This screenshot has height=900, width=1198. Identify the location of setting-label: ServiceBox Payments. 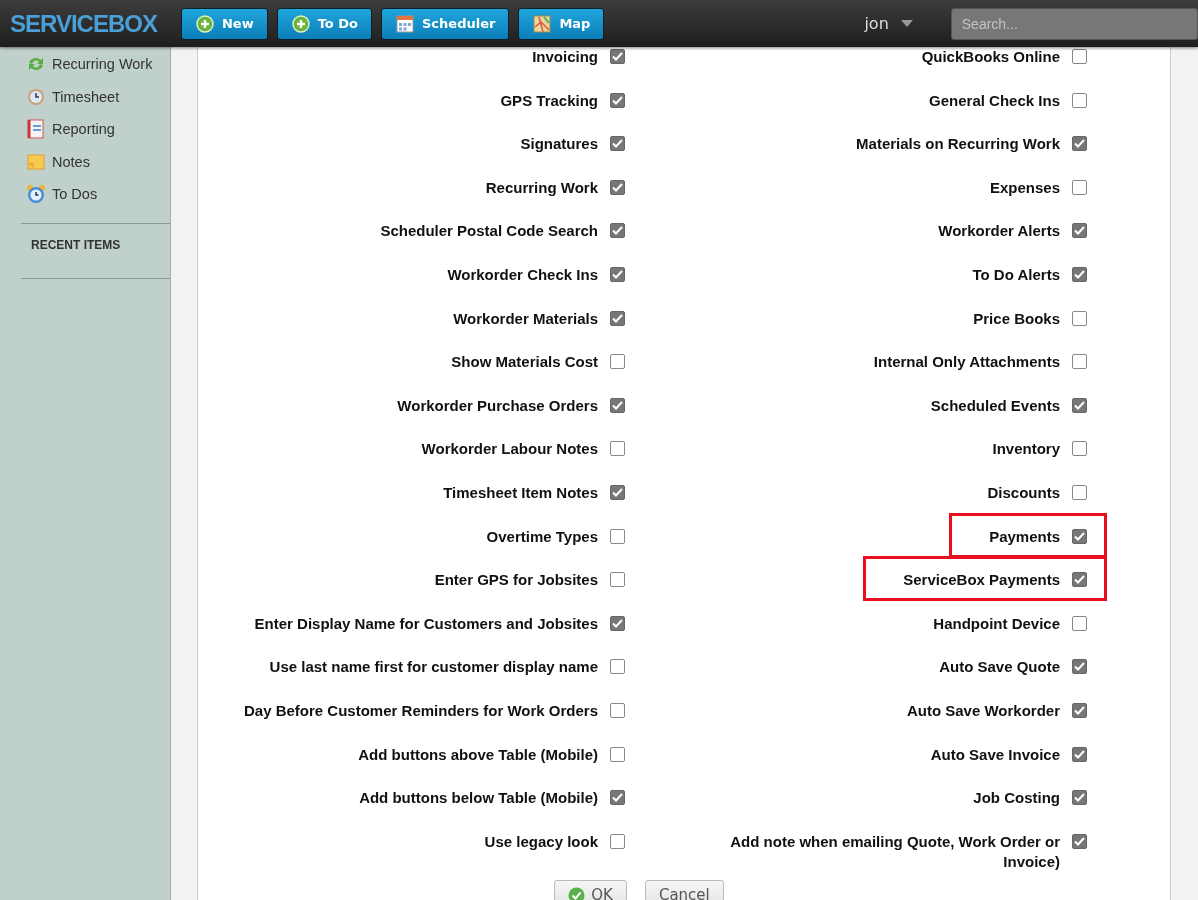
(981, 580).